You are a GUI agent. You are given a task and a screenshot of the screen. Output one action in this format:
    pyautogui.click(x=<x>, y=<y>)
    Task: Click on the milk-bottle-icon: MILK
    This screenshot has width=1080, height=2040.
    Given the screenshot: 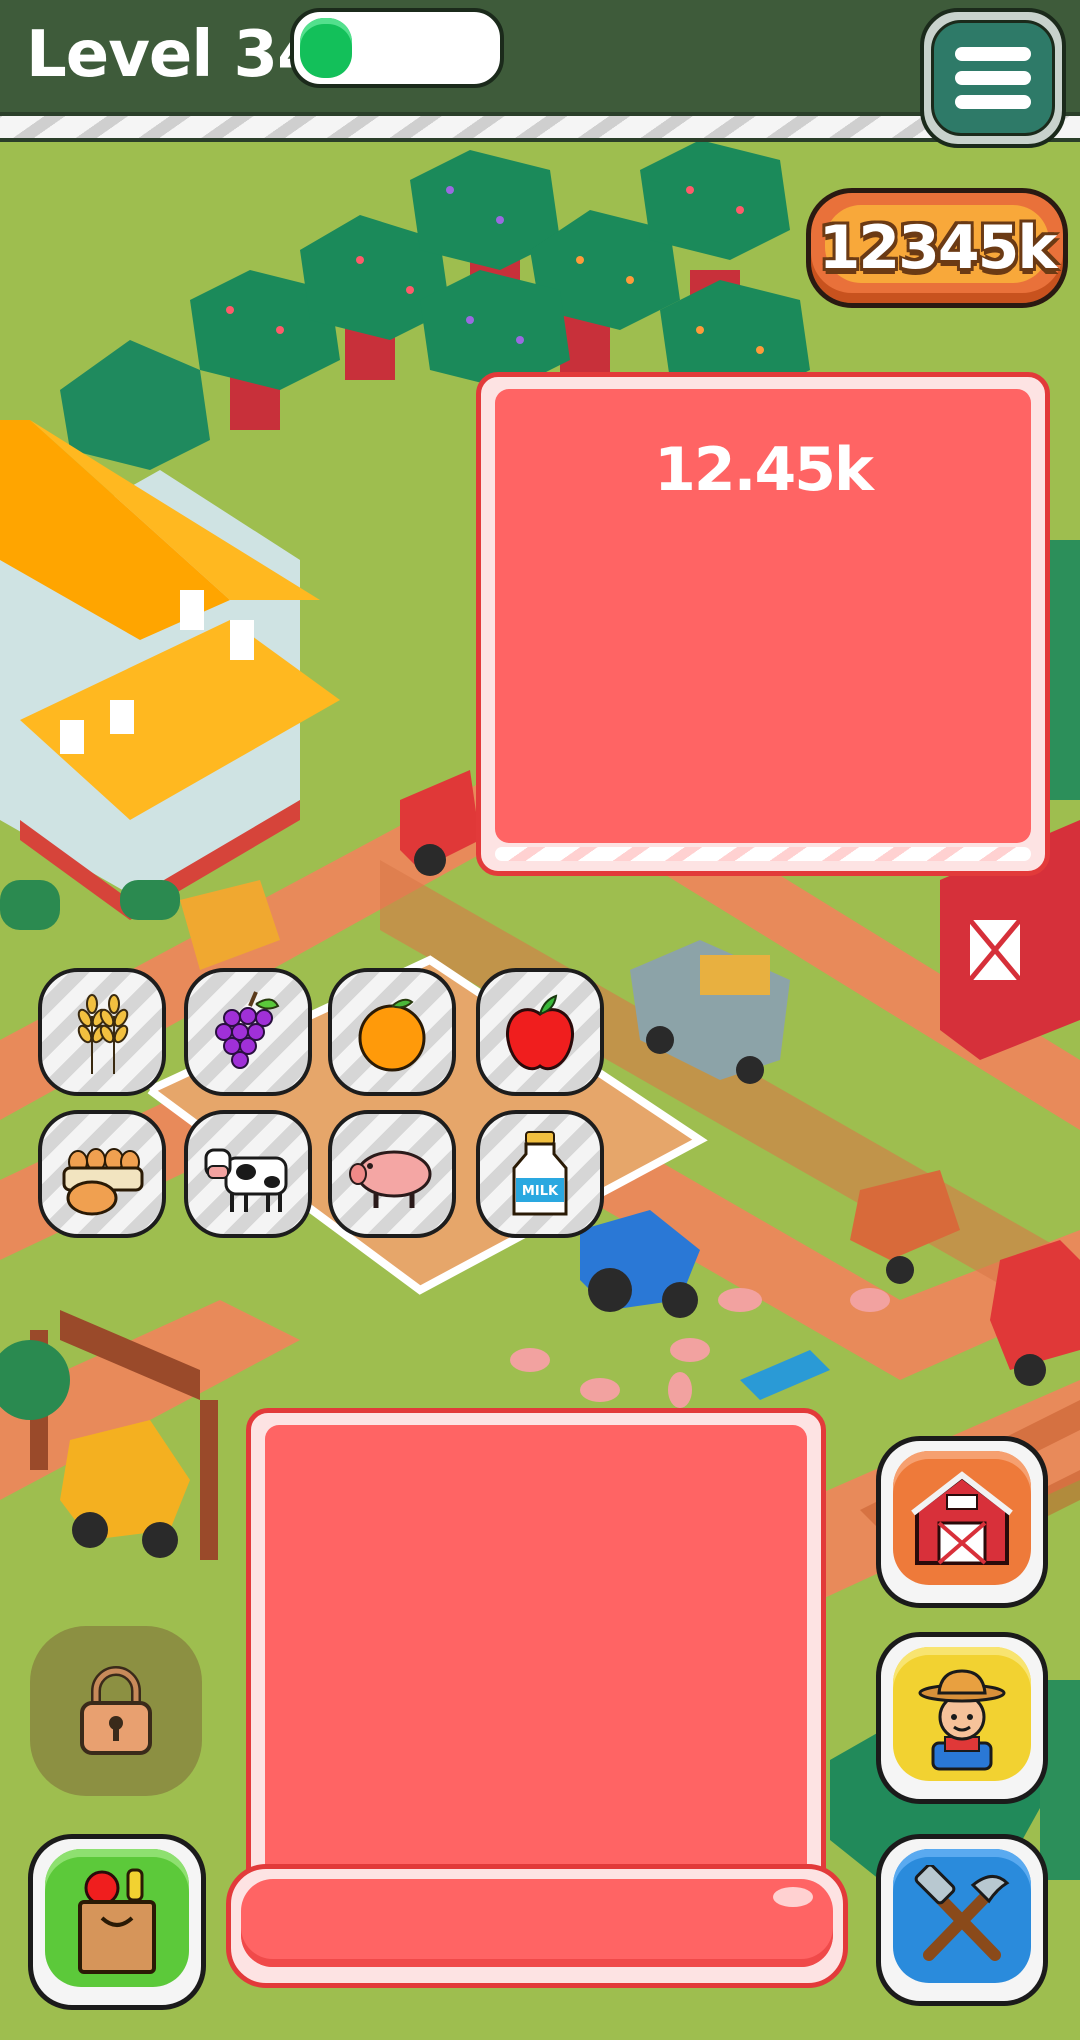 What is the action you would take?
    pyautogui.click(x=540, y=1173)
    